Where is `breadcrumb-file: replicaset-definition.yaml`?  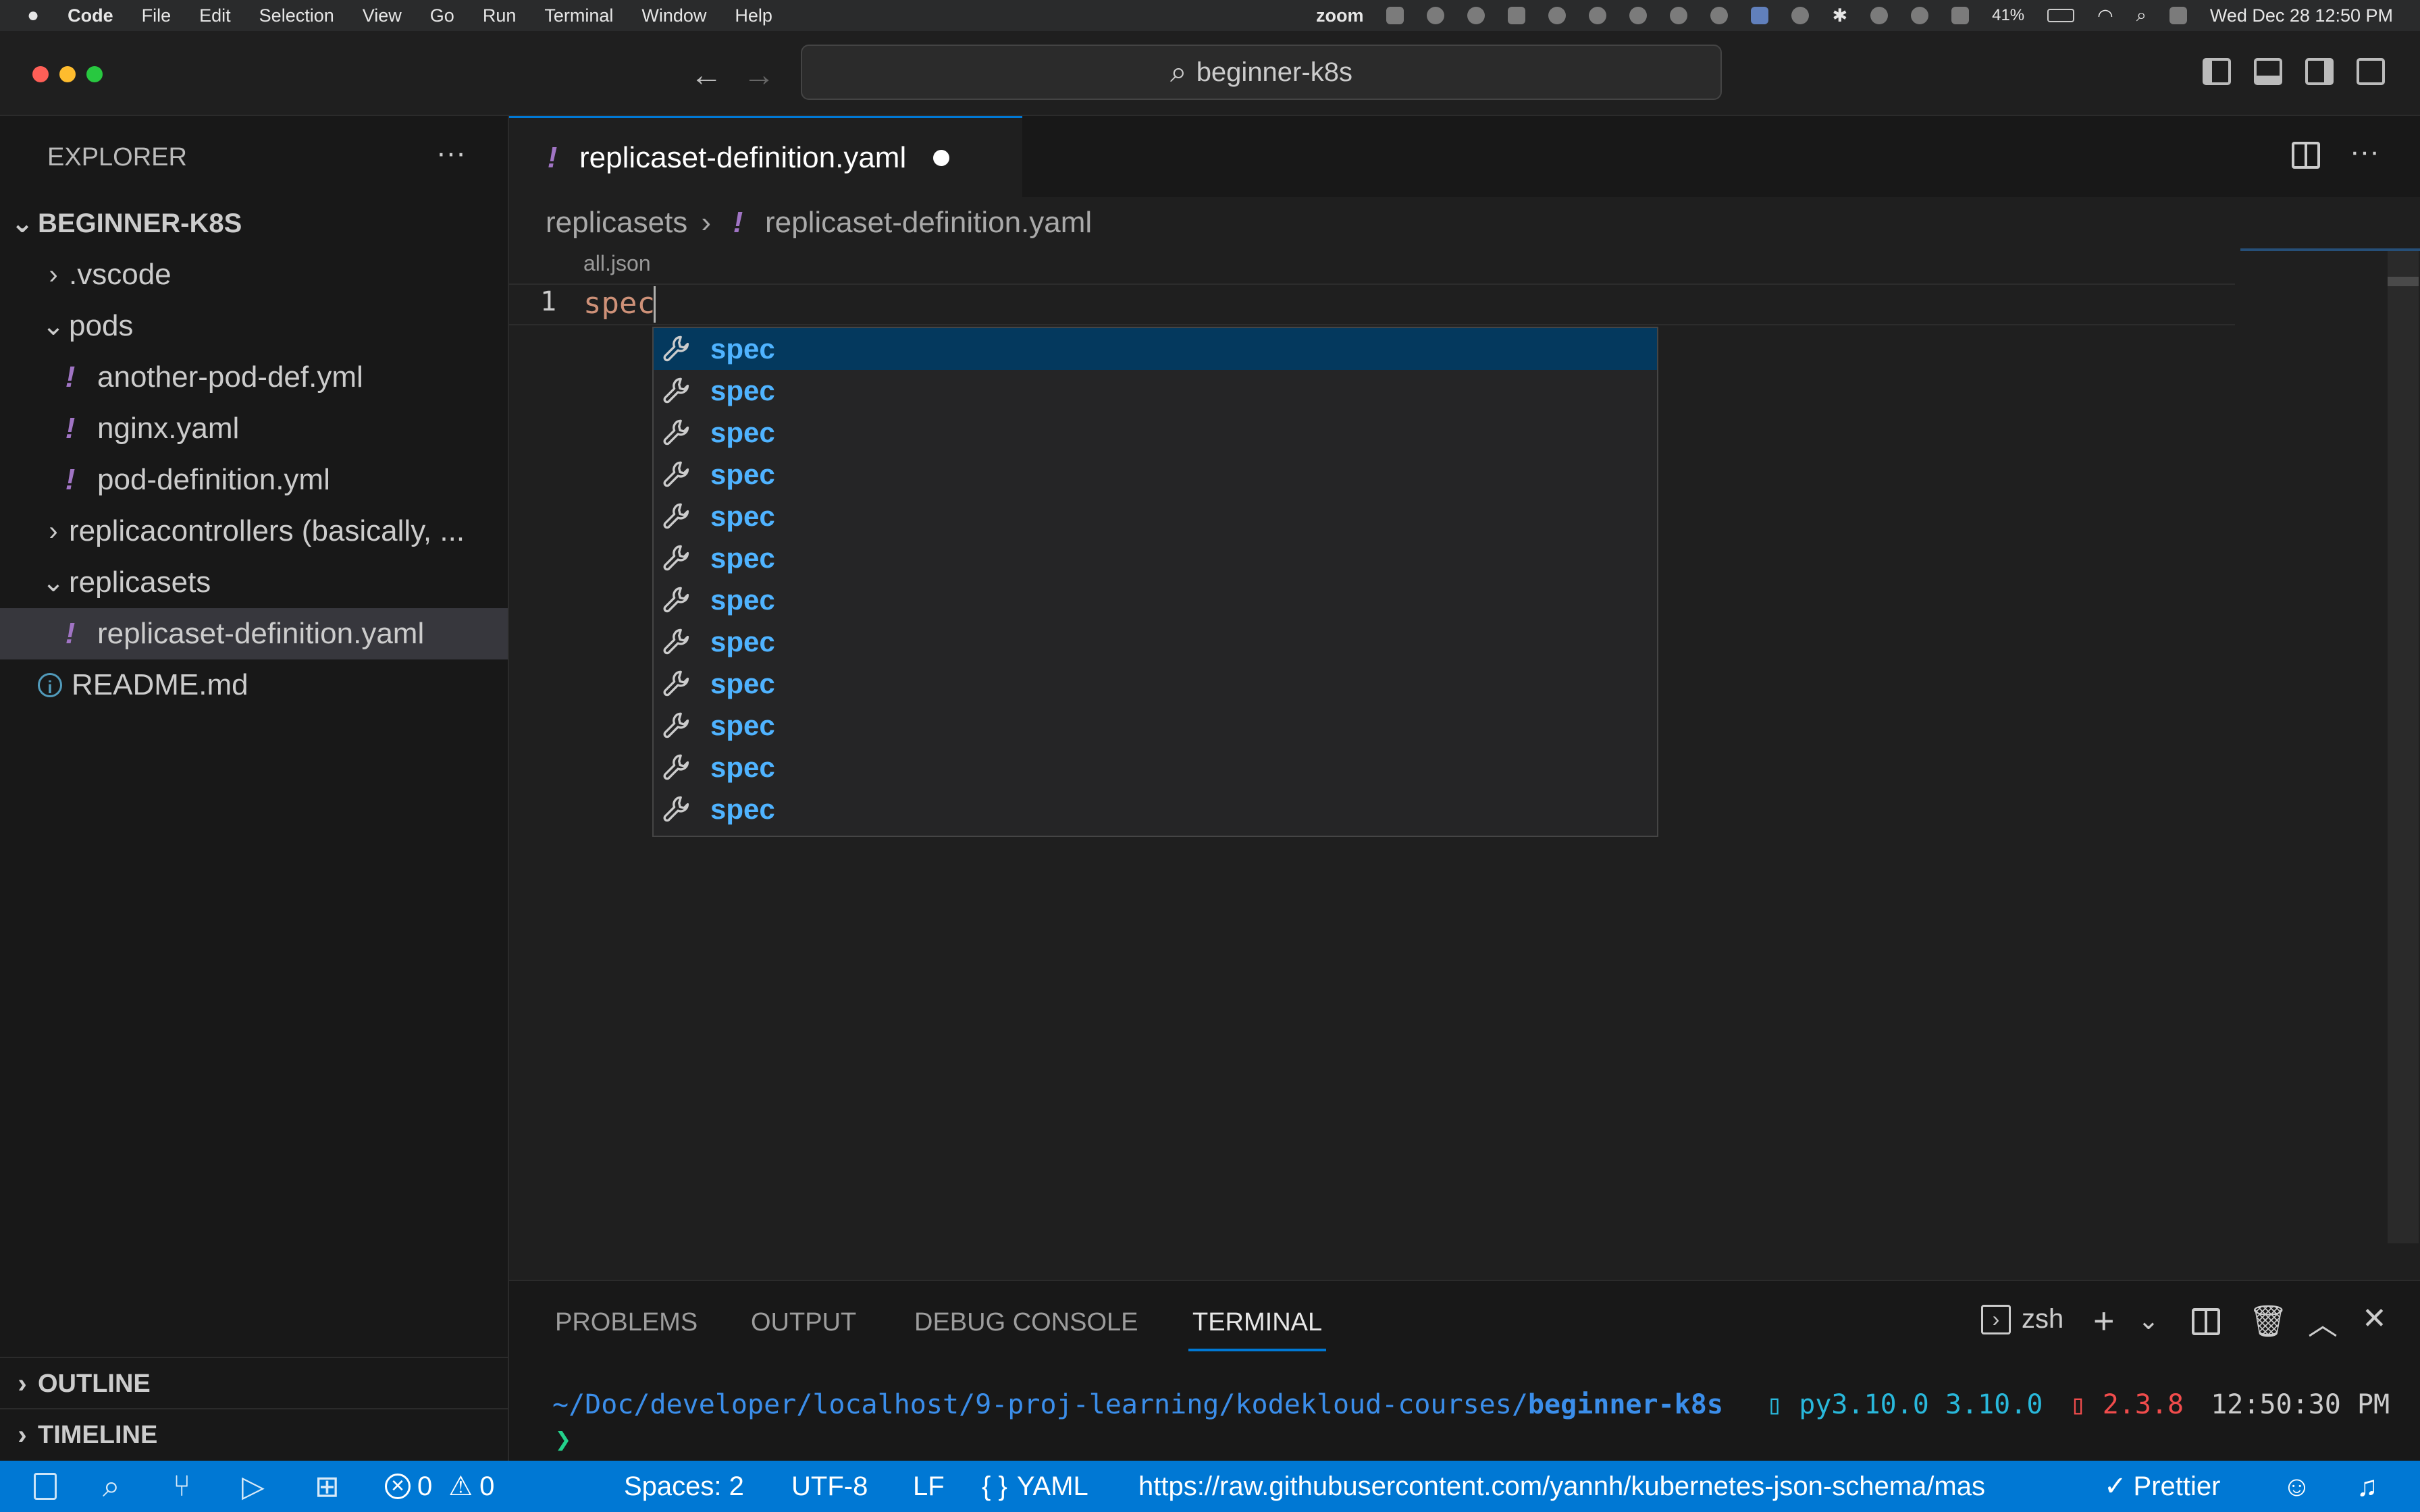 breadcrumb-file: replicaset-definition.yaml is located at coordinates (928, 223).